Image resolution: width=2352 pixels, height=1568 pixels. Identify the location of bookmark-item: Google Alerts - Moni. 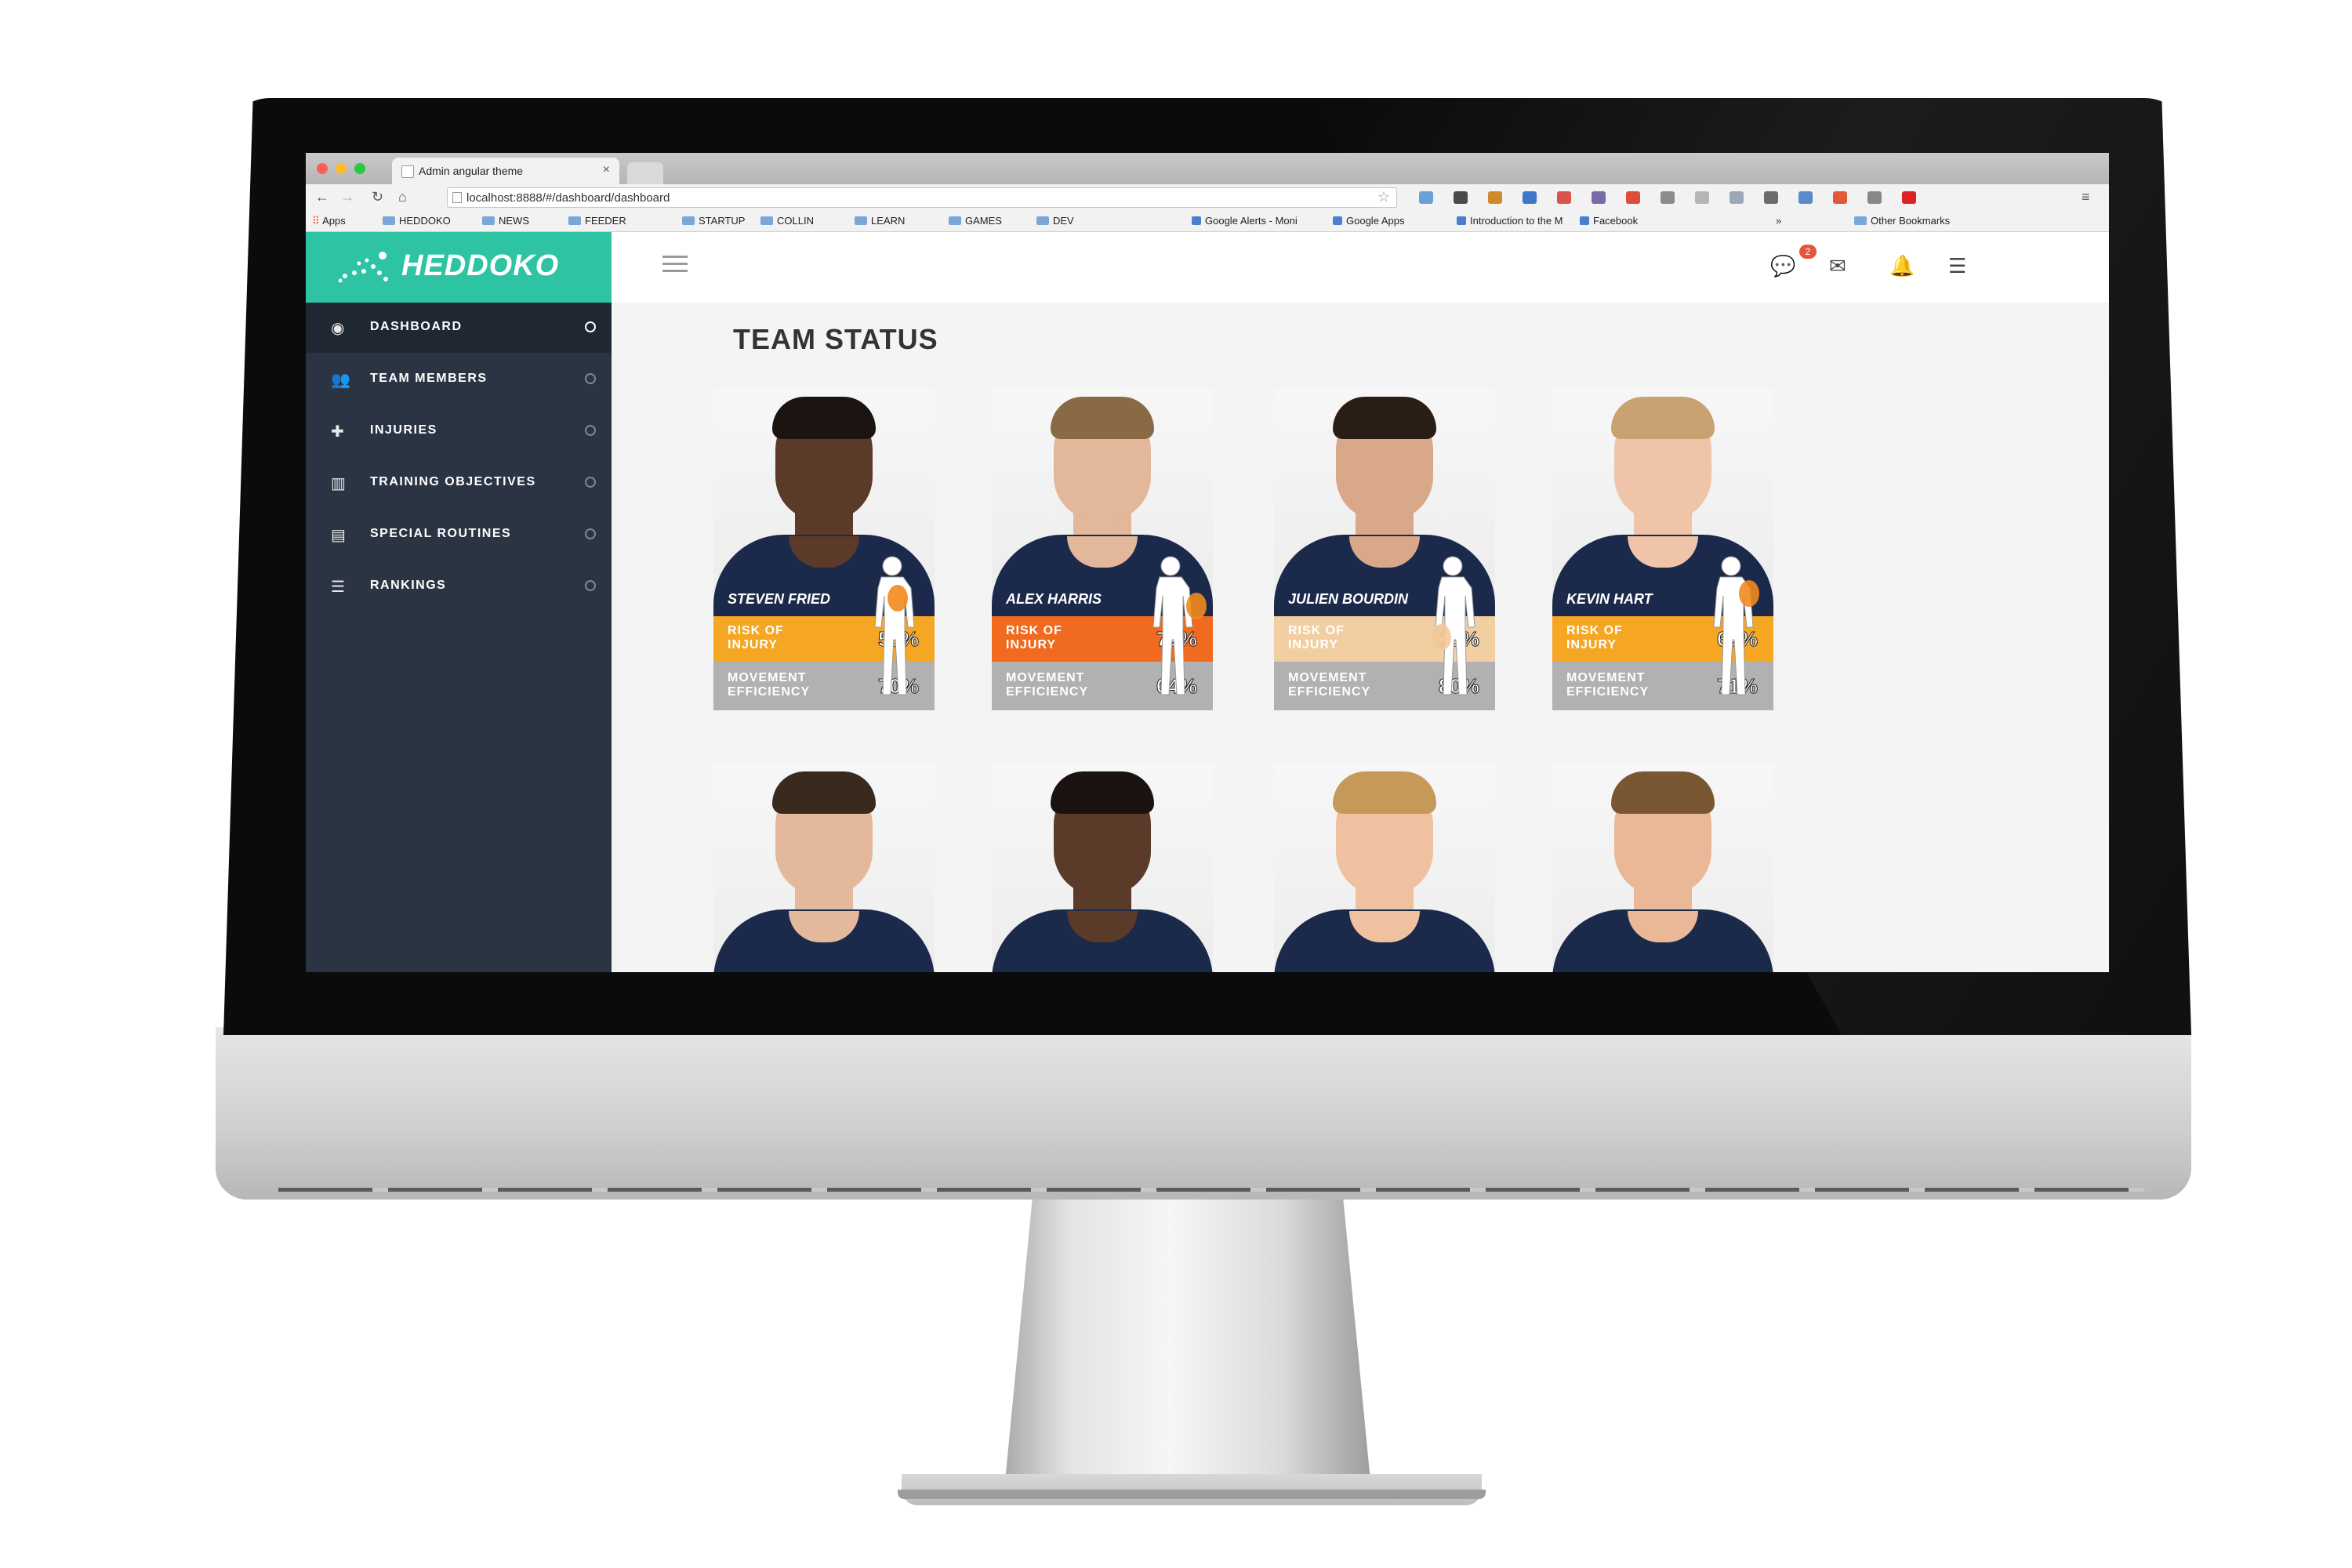
(1245, 221).